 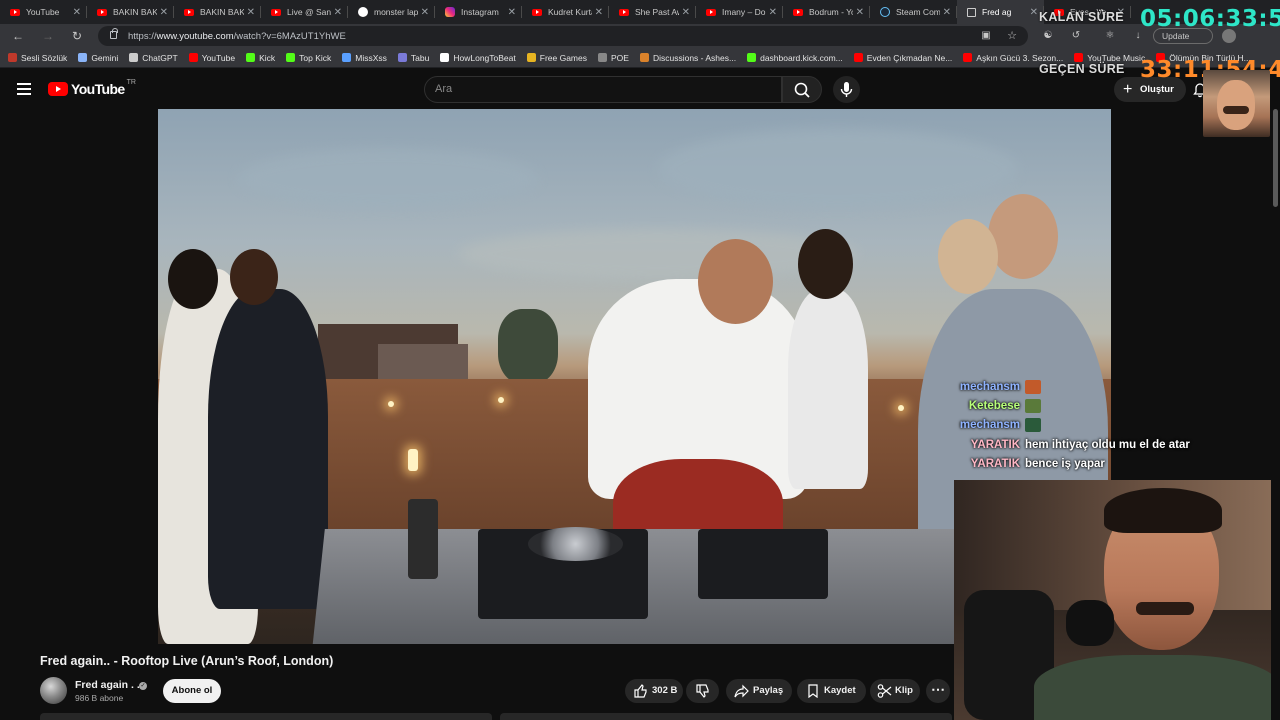 I want to click on search-button, so click(x=802, y=89).